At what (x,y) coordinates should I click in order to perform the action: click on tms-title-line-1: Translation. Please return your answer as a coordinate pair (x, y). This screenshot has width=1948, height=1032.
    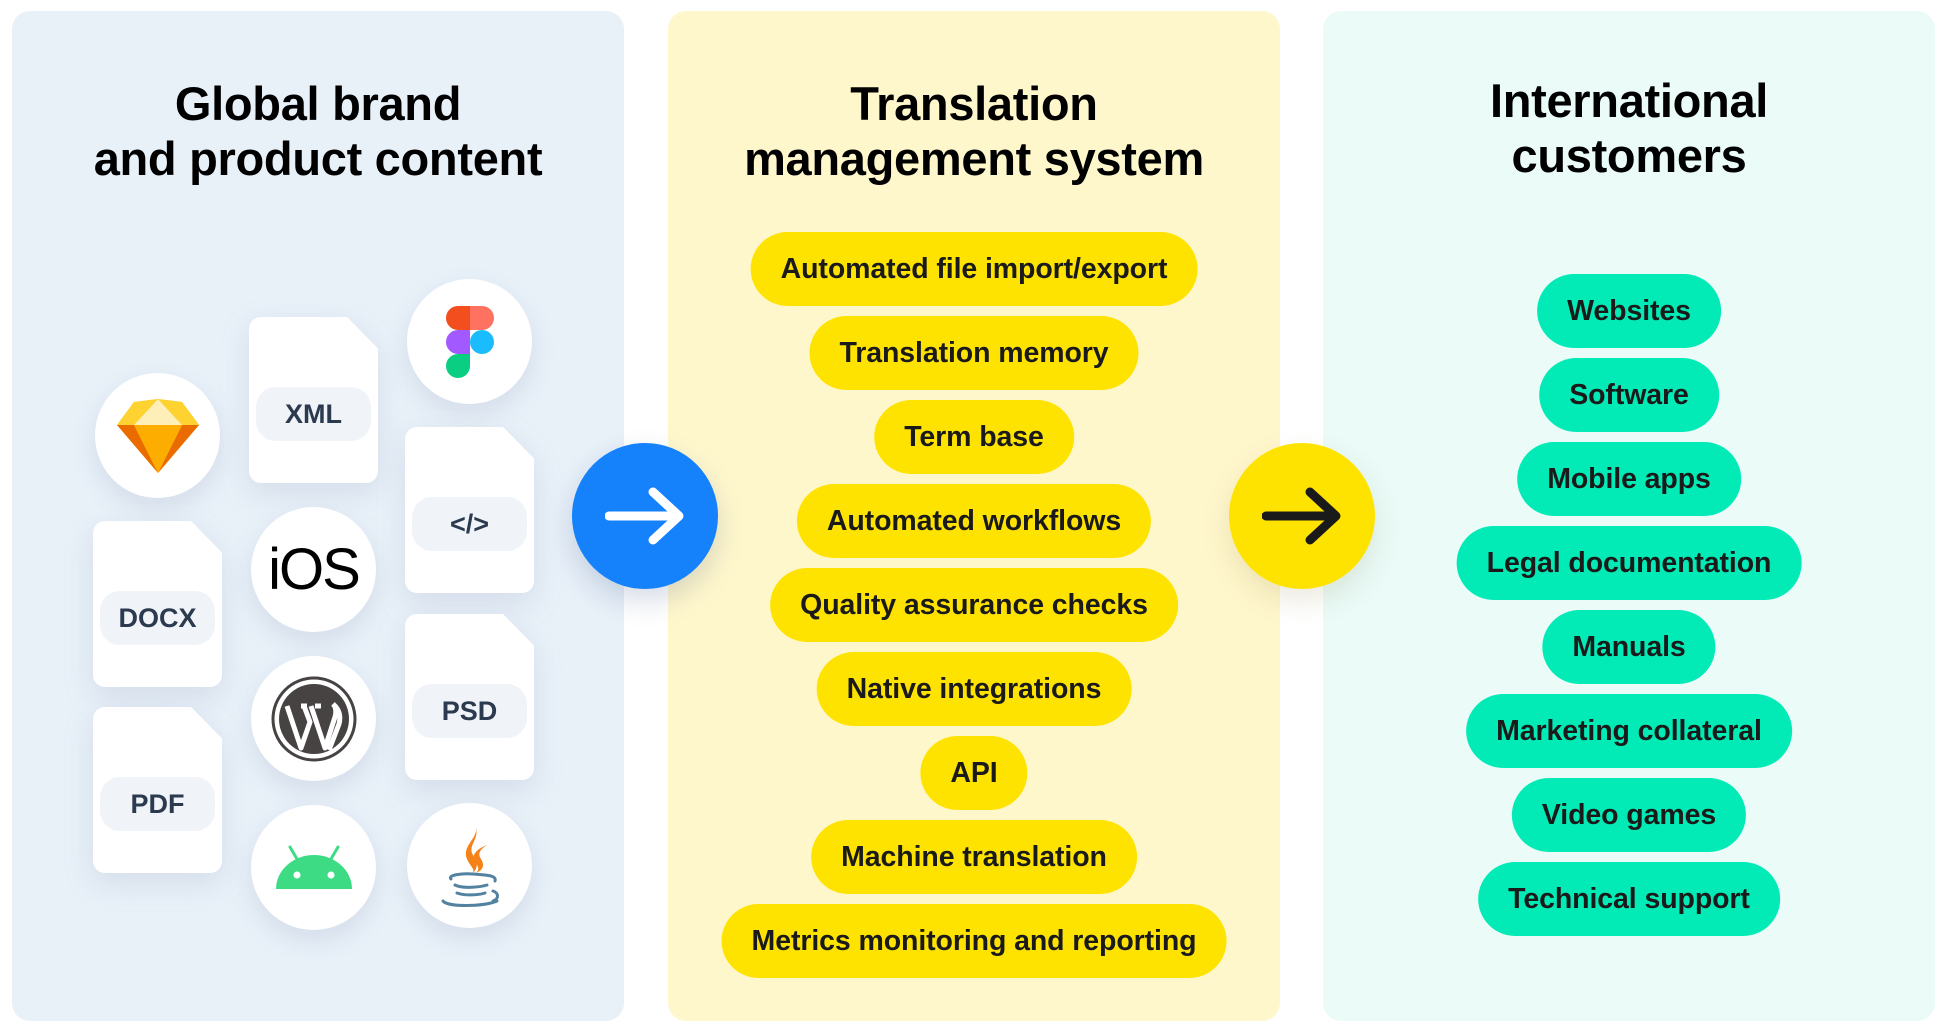
    Looking at the image, I should click on (974, 103).